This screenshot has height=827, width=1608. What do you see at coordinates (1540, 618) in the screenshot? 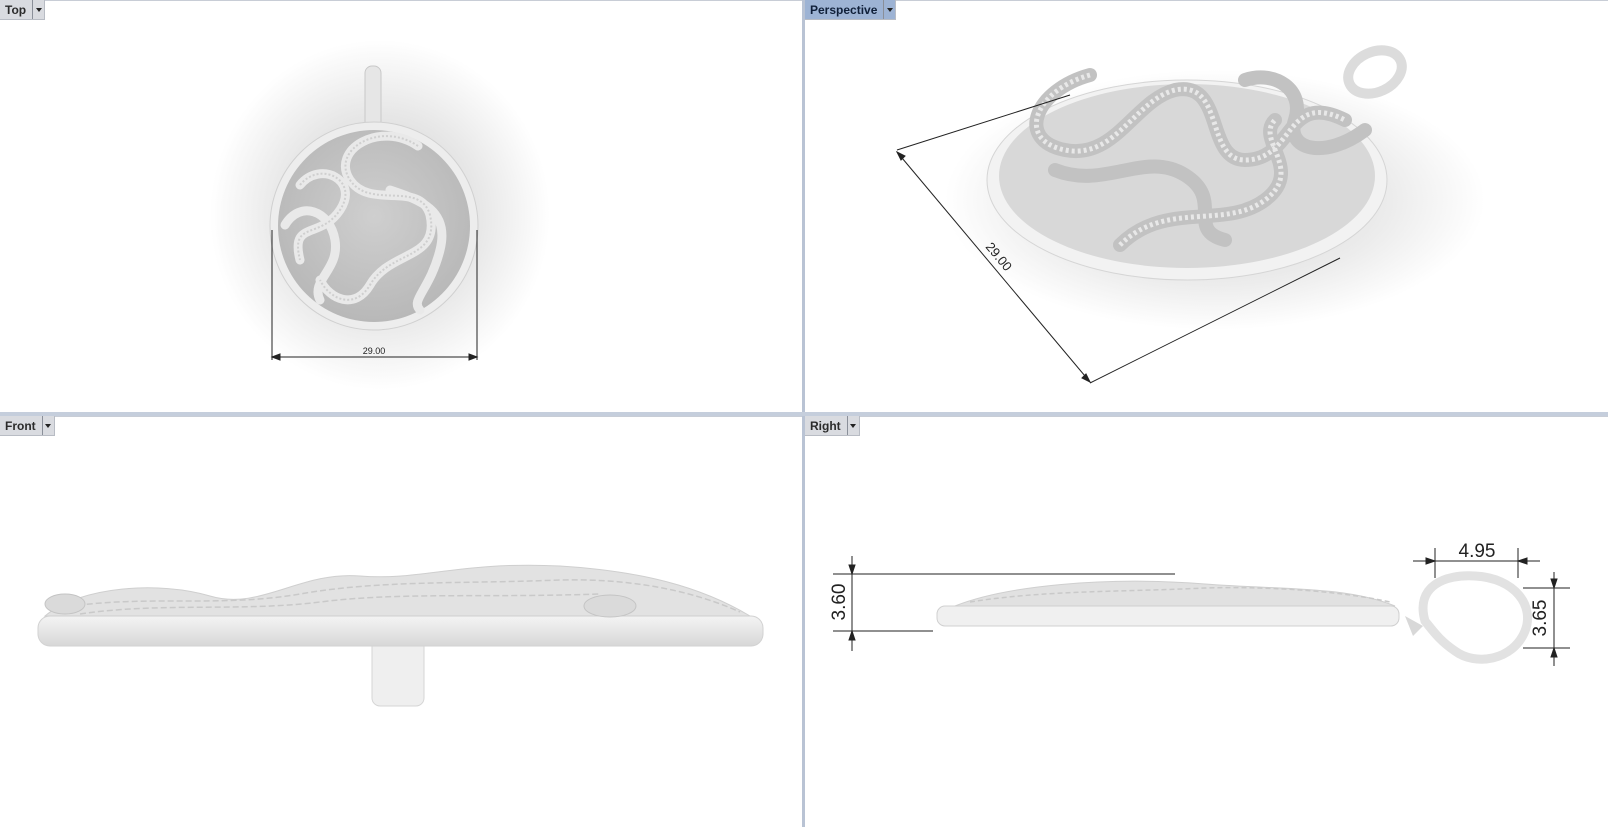
I see `dimension-label-loop-height: 3.65` at bounding box center [1540, 618].